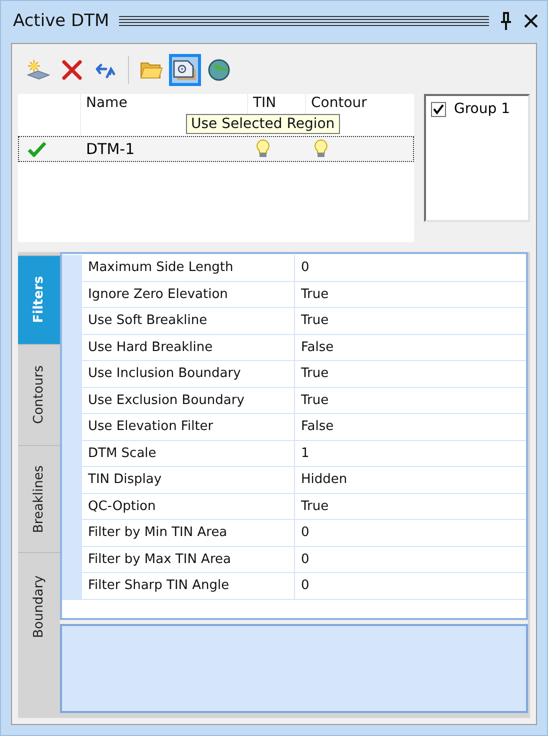  Describe the element at coordinates (188, 586) in the screenshot. I see `property-name: Filter Sharp TIN Angle` at that location.